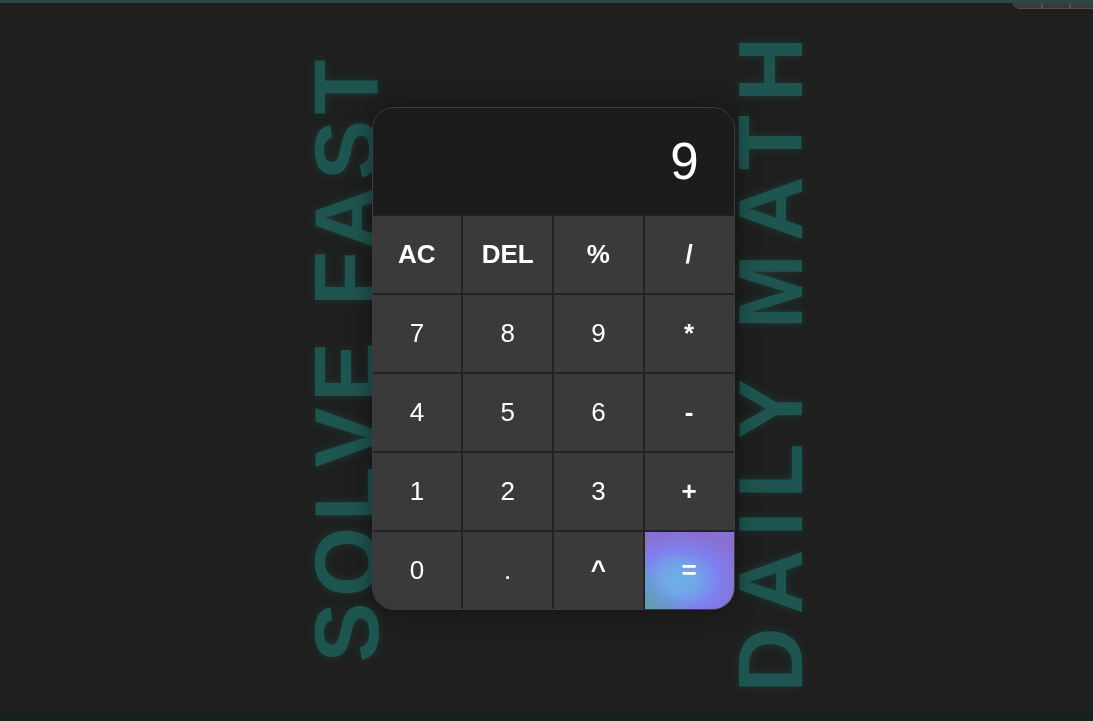 The width and height of the screenshot is (1093, 721). I want to click on digit-key: 3, so click(598, 491).